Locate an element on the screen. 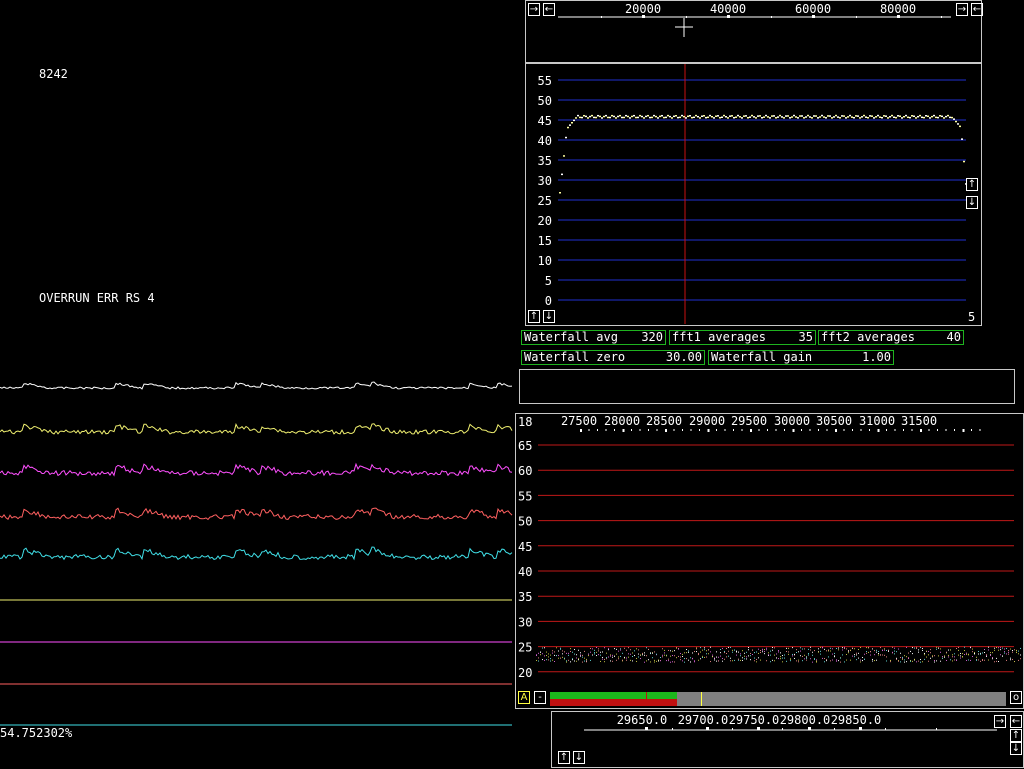 The width and height of the screenshot is (1024, 769). signal-level-bar is located at coordinates (778, 699).